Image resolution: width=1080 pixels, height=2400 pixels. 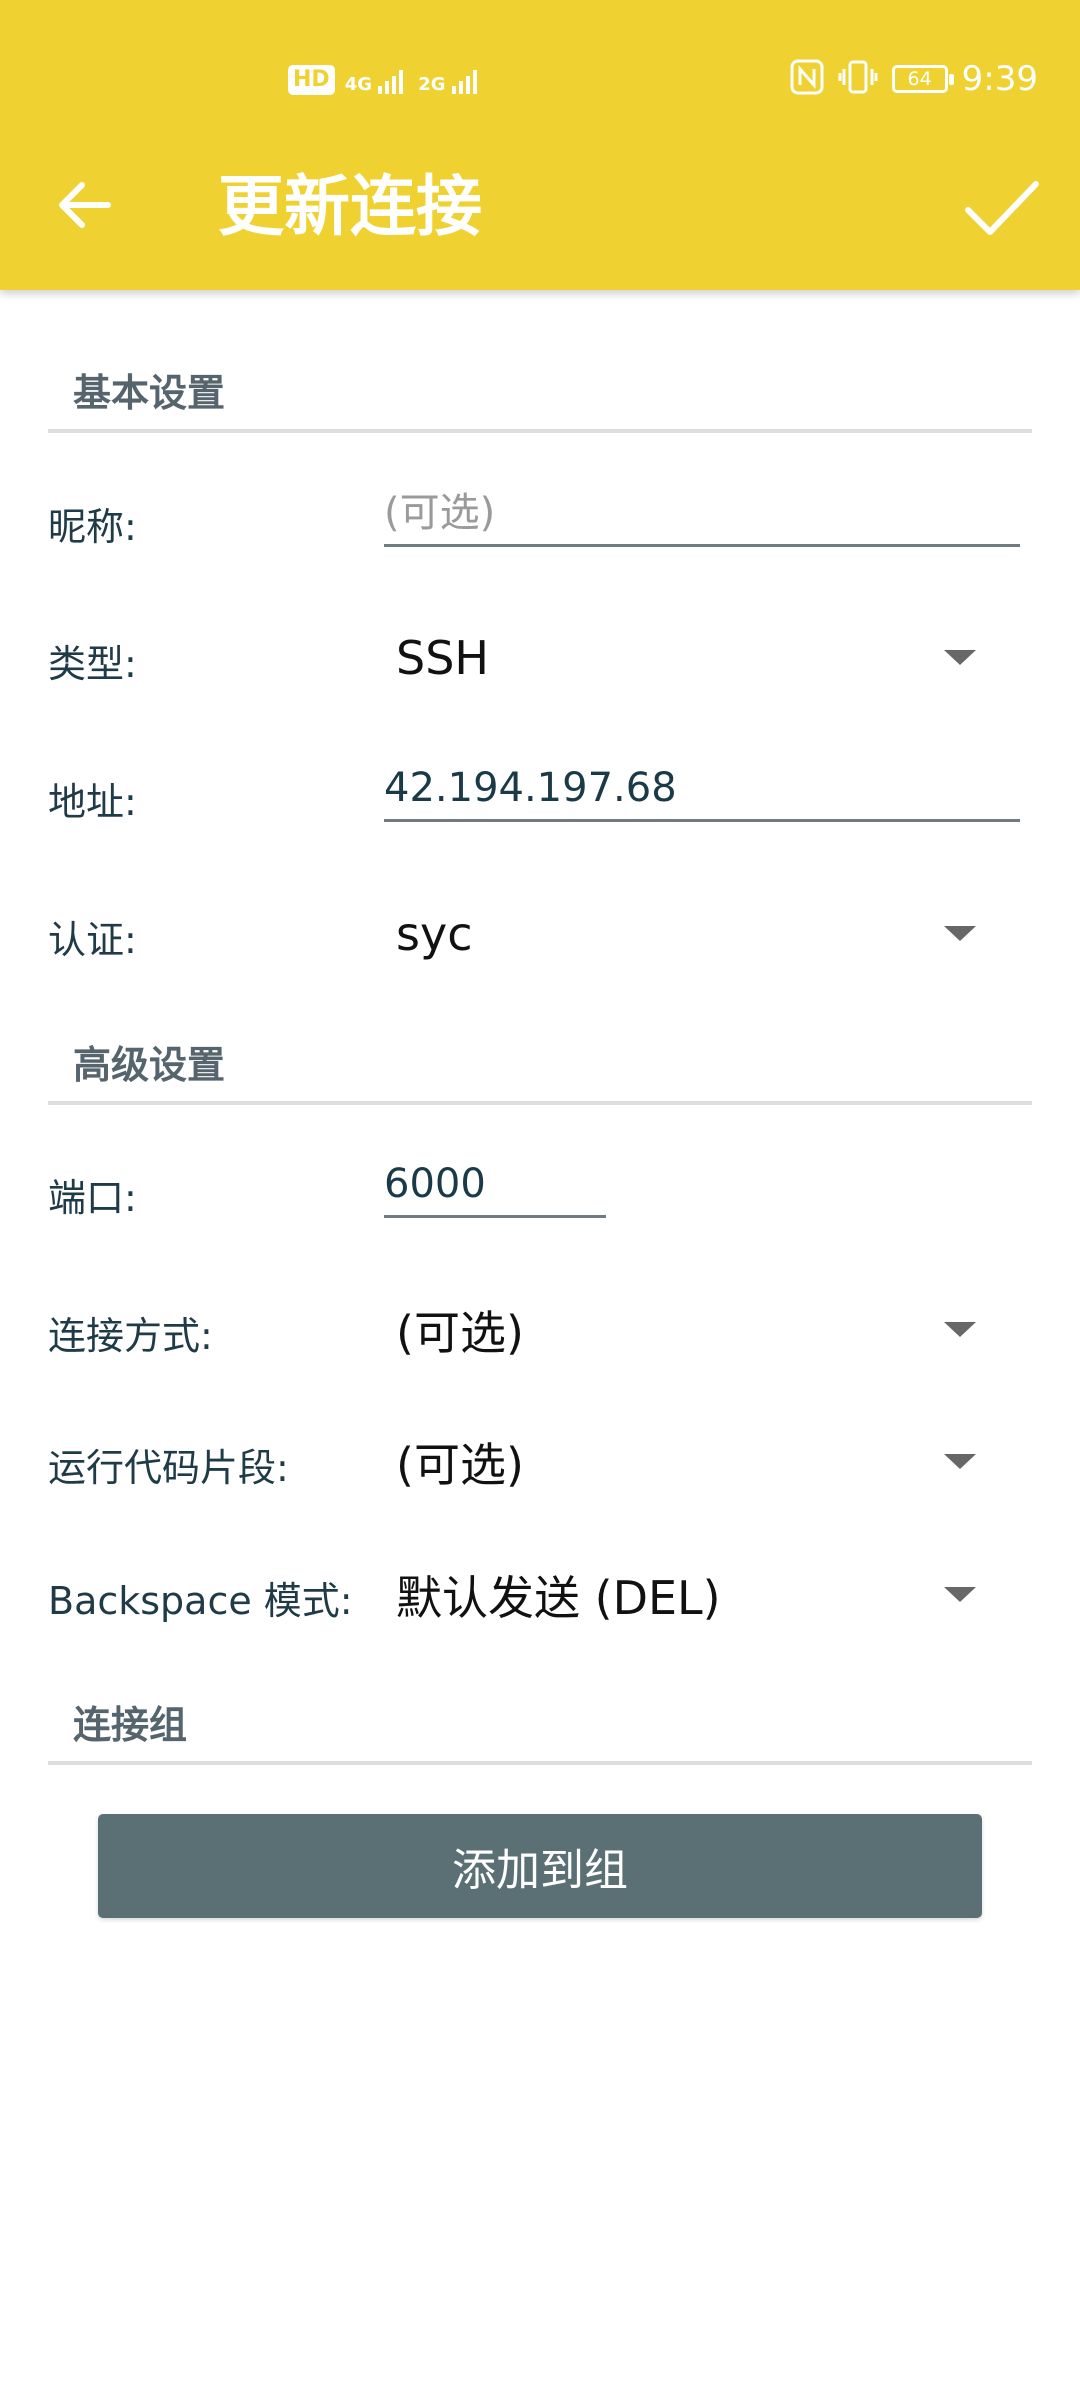 I want to click on auth-dropdown: syc, so click(x=690, y=934).